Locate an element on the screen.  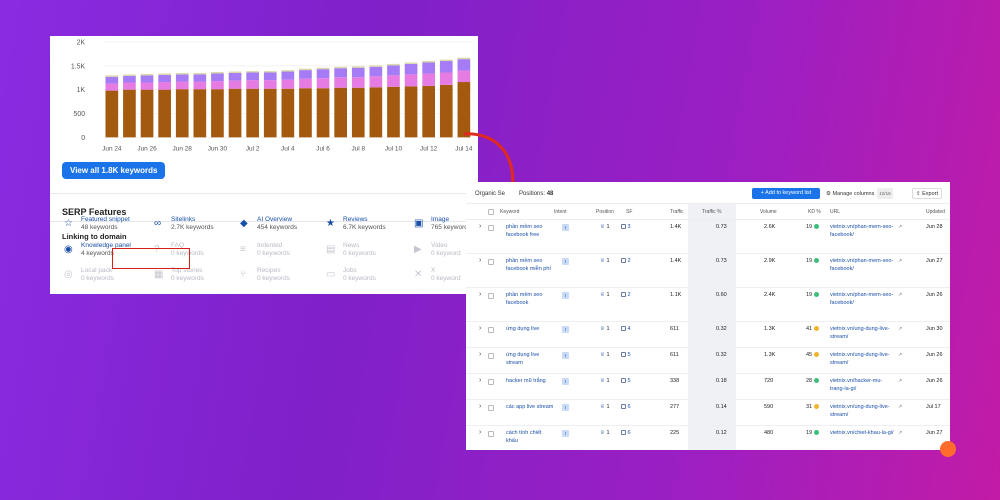
serp-feature-jobs: ▭ Jobs 0 keywords is located at coordinates (351, 275).